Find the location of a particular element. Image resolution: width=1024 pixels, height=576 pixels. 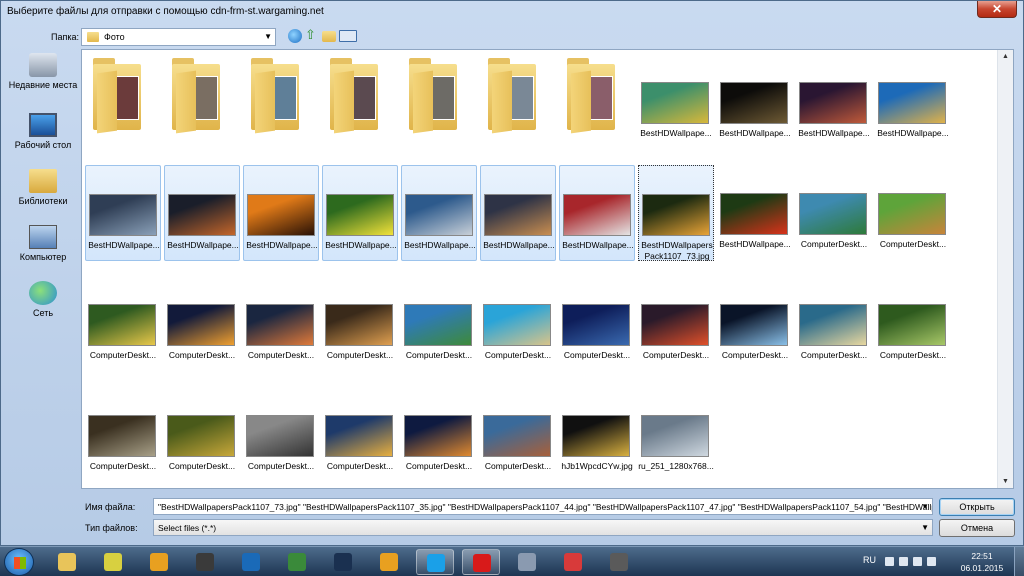

place-computer: Компьютер is located at coordinates (43, 243).